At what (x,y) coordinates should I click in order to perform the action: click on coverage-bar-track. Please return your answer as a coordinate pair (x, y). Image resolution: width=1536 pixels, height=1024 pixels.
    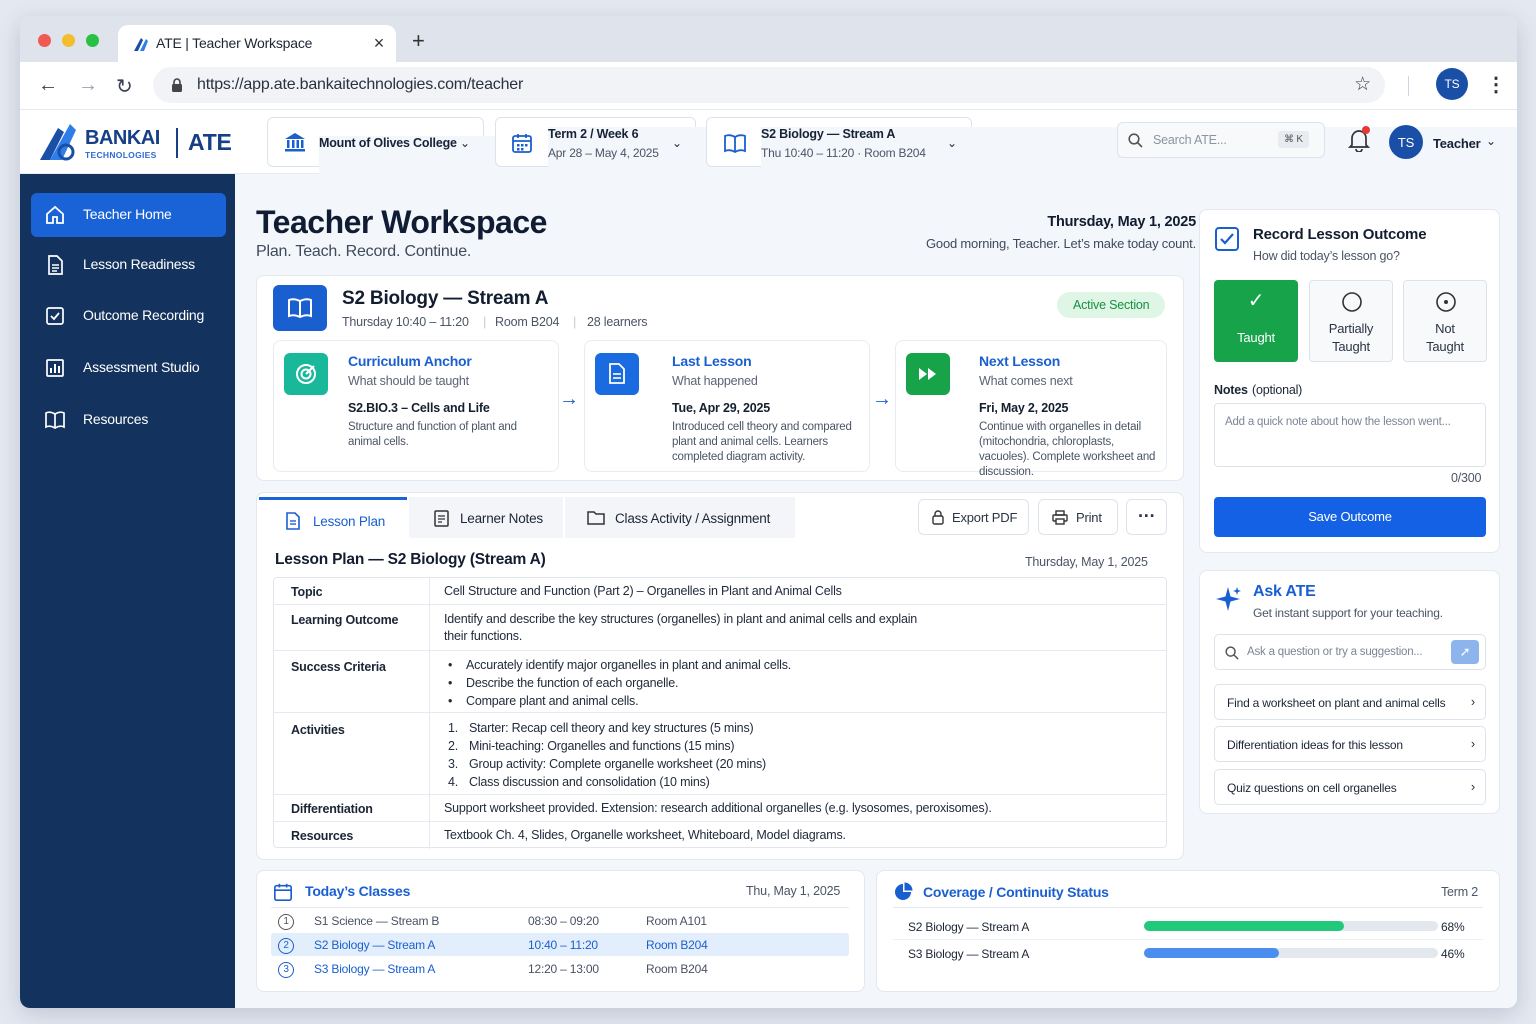
    Looking at the image, I should click on (1291, 926).